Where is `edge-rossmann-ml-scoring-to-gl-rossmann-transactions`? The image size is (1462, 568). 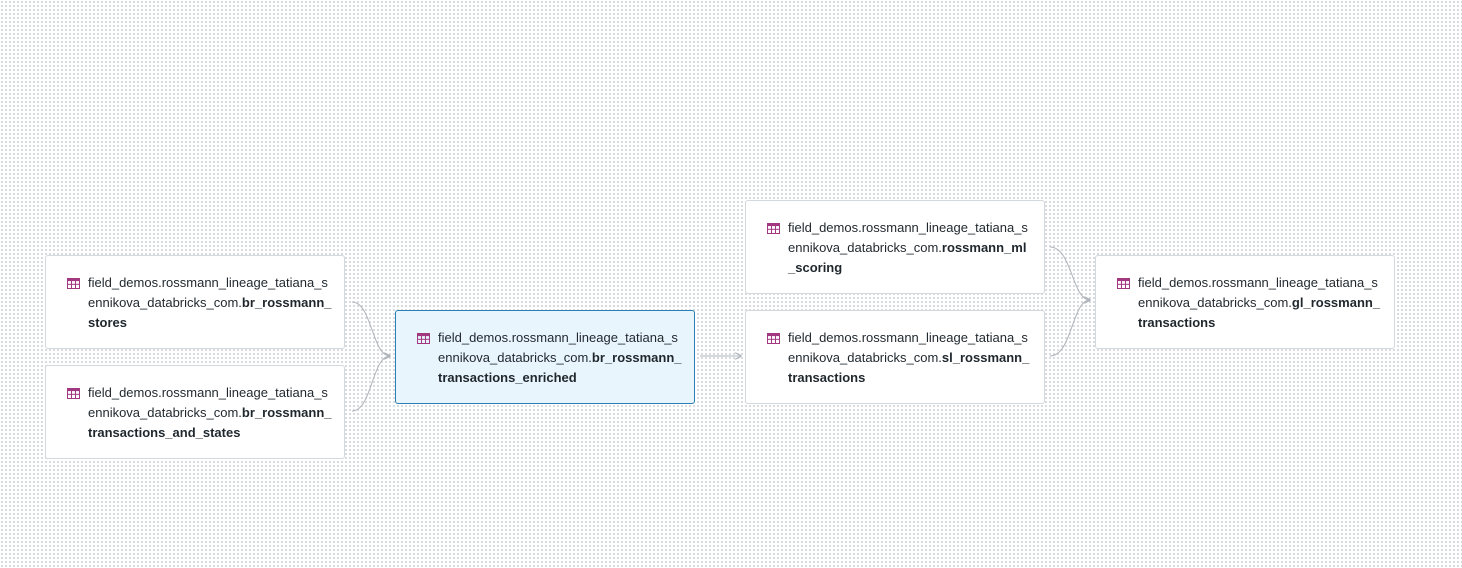
edge-rossmann-ml-scoring-to-gl-rossmann-transactions is located at coordinates (1069, 273).